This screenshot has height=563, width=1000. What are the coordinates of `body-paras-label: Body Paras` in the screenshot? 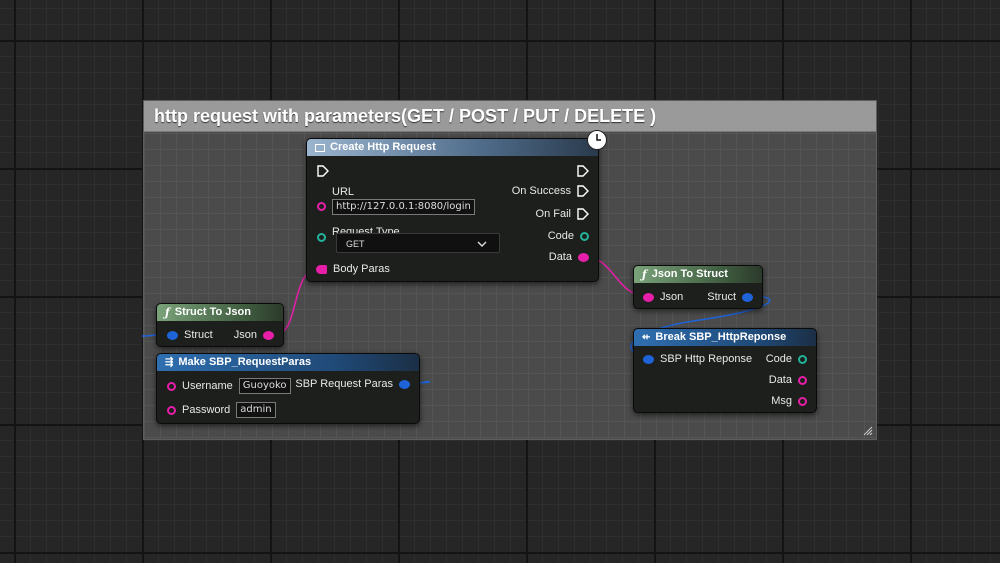 It's located at (361, 269).